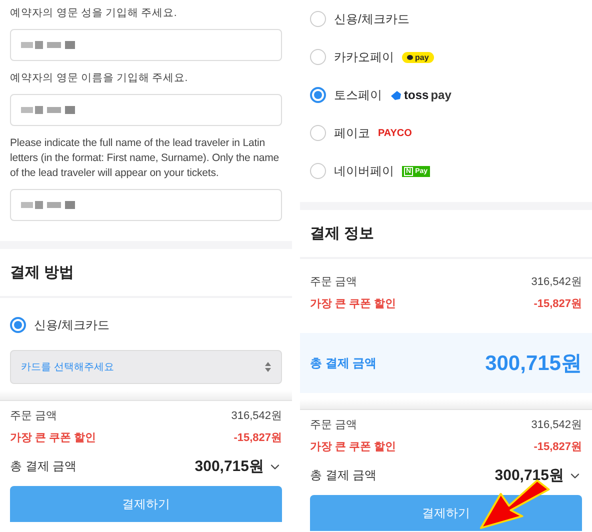 The image size is (592, 532). I want to click on payment-option-label: 네이버페이, so click(364, 171).